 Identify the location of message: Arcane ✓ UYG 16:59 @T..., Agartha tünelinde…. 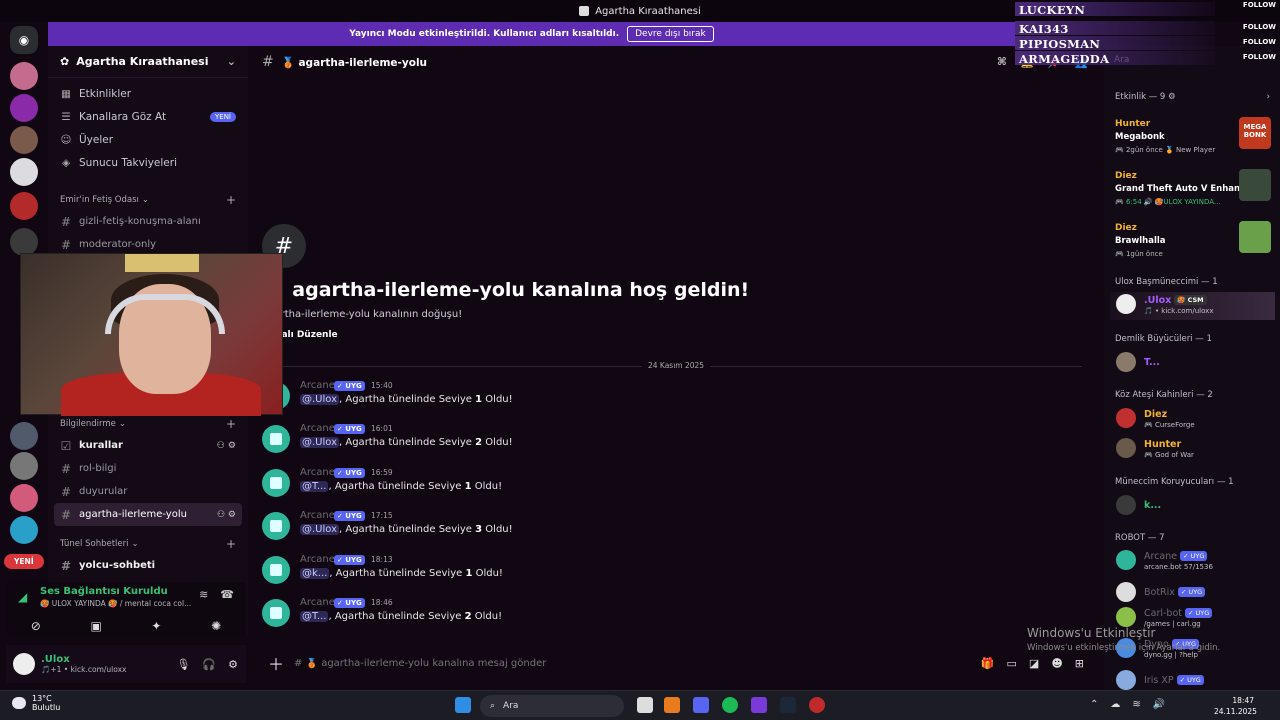
(677, 487).